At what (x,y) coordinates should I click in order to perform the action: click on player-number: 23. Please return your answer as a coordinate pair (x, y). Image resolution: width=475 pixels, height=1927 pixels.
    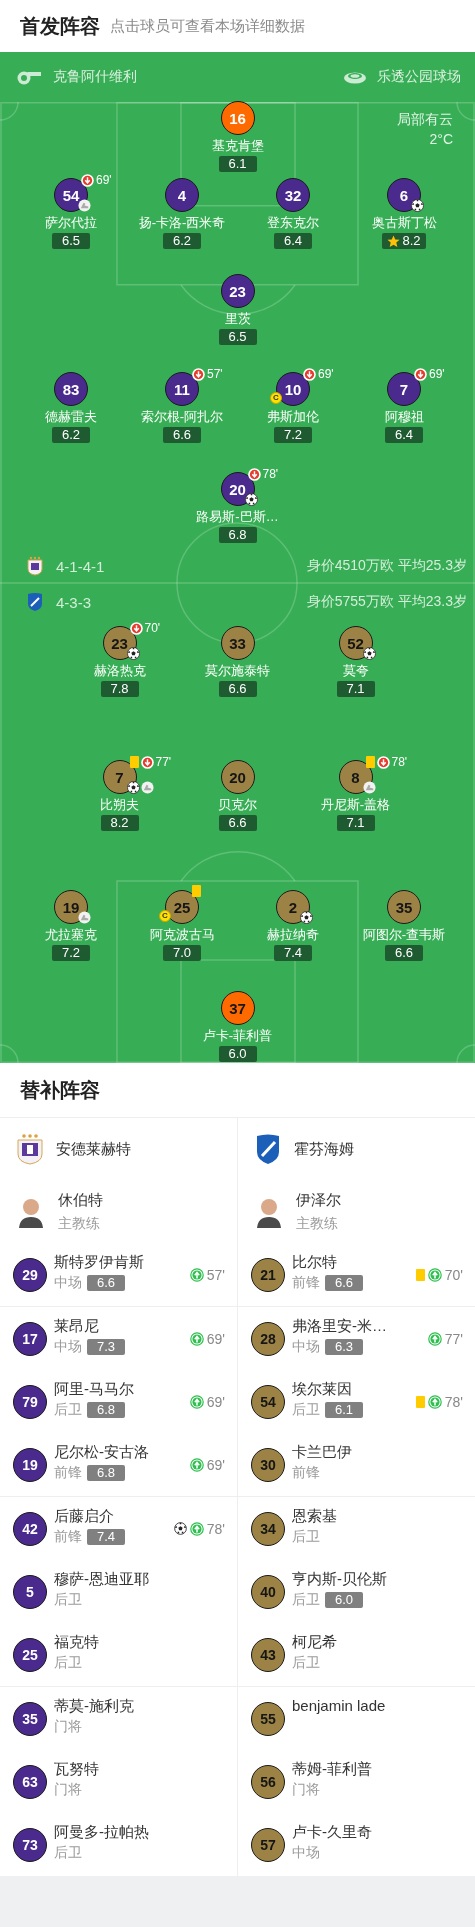
    Looking at the image, I should click on (237, 291).